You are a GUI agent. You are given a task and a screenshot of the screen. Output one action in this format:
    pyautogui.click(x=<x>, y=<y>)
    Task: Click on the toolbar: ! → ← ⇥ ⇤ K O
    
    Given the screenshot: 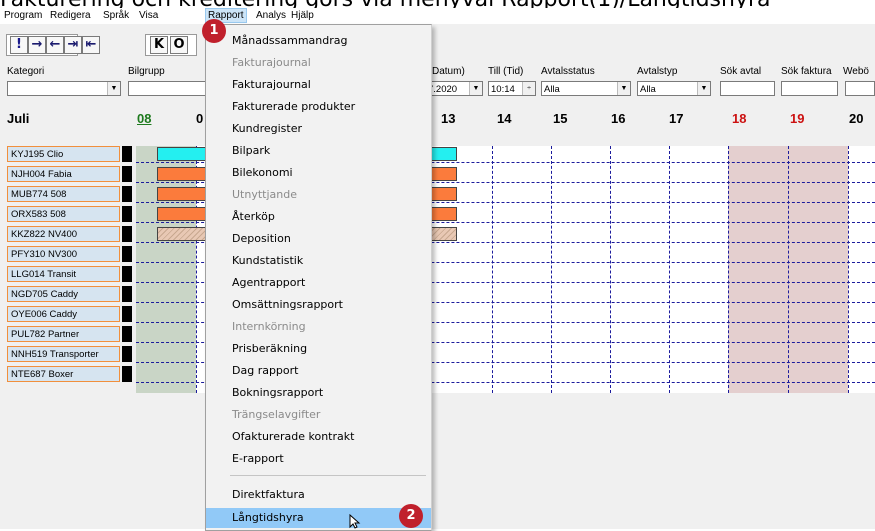 What is the action you would take?
    pyautogui.click(x=437, y=43)
    